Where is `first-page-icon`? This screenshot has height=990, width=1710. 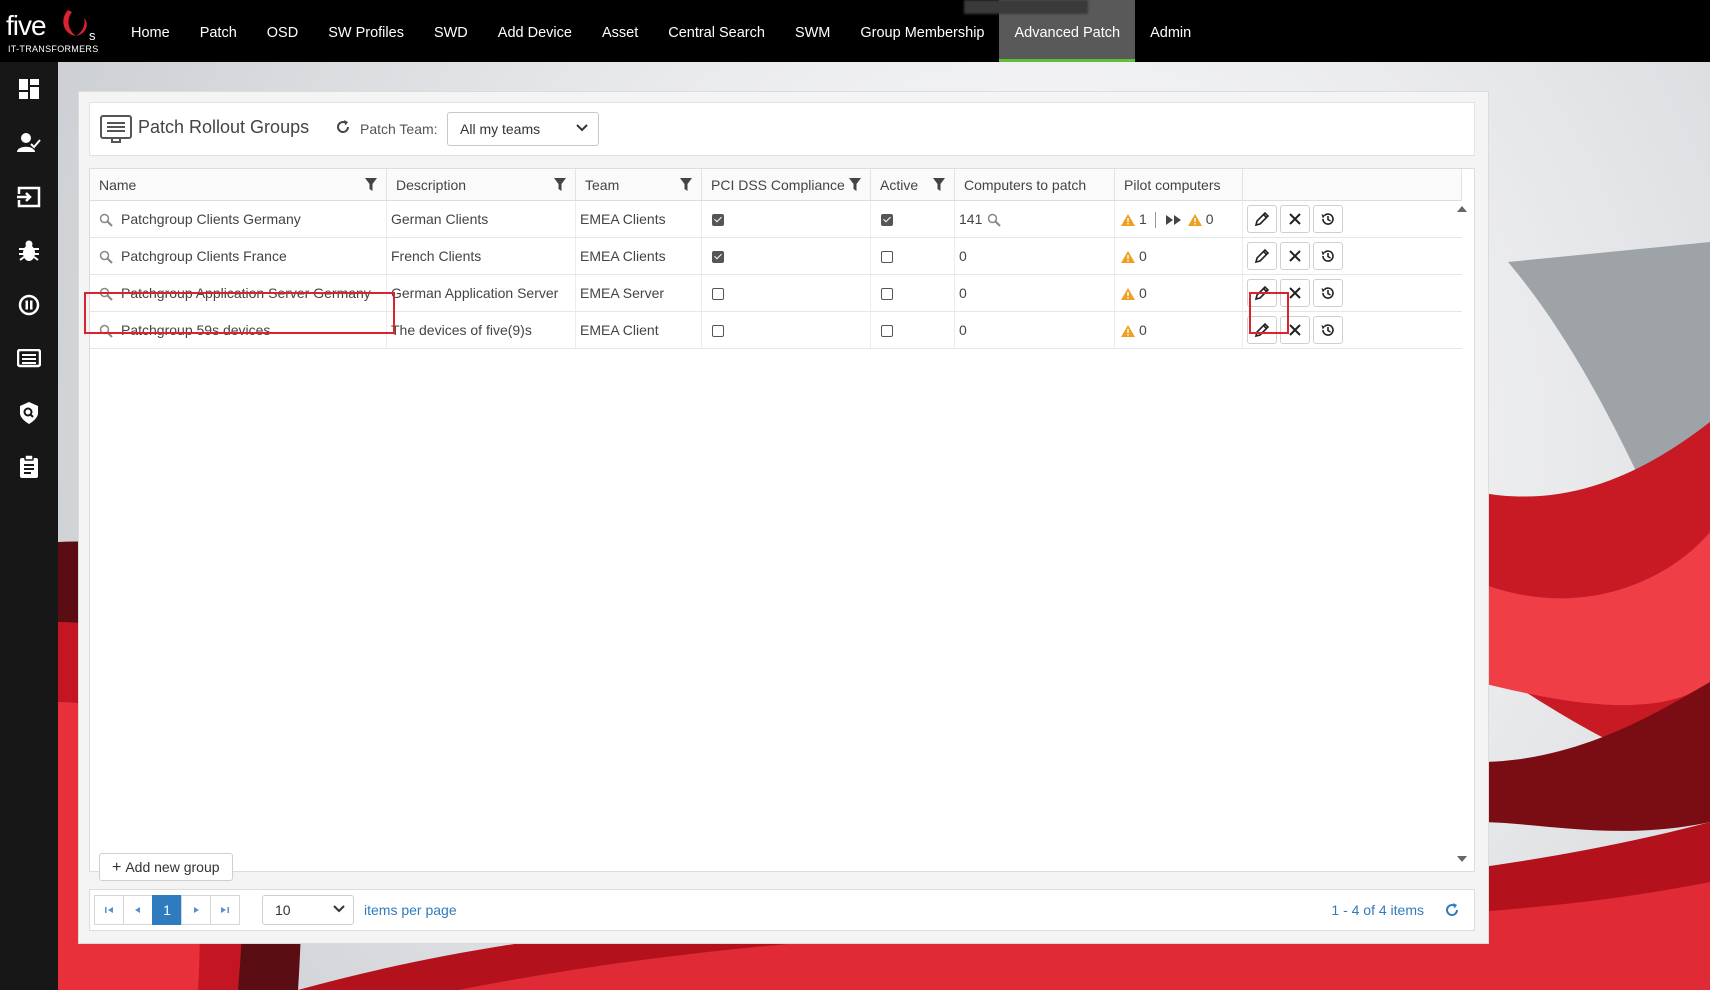 first-page-icon is located at coordinates (109, 910).